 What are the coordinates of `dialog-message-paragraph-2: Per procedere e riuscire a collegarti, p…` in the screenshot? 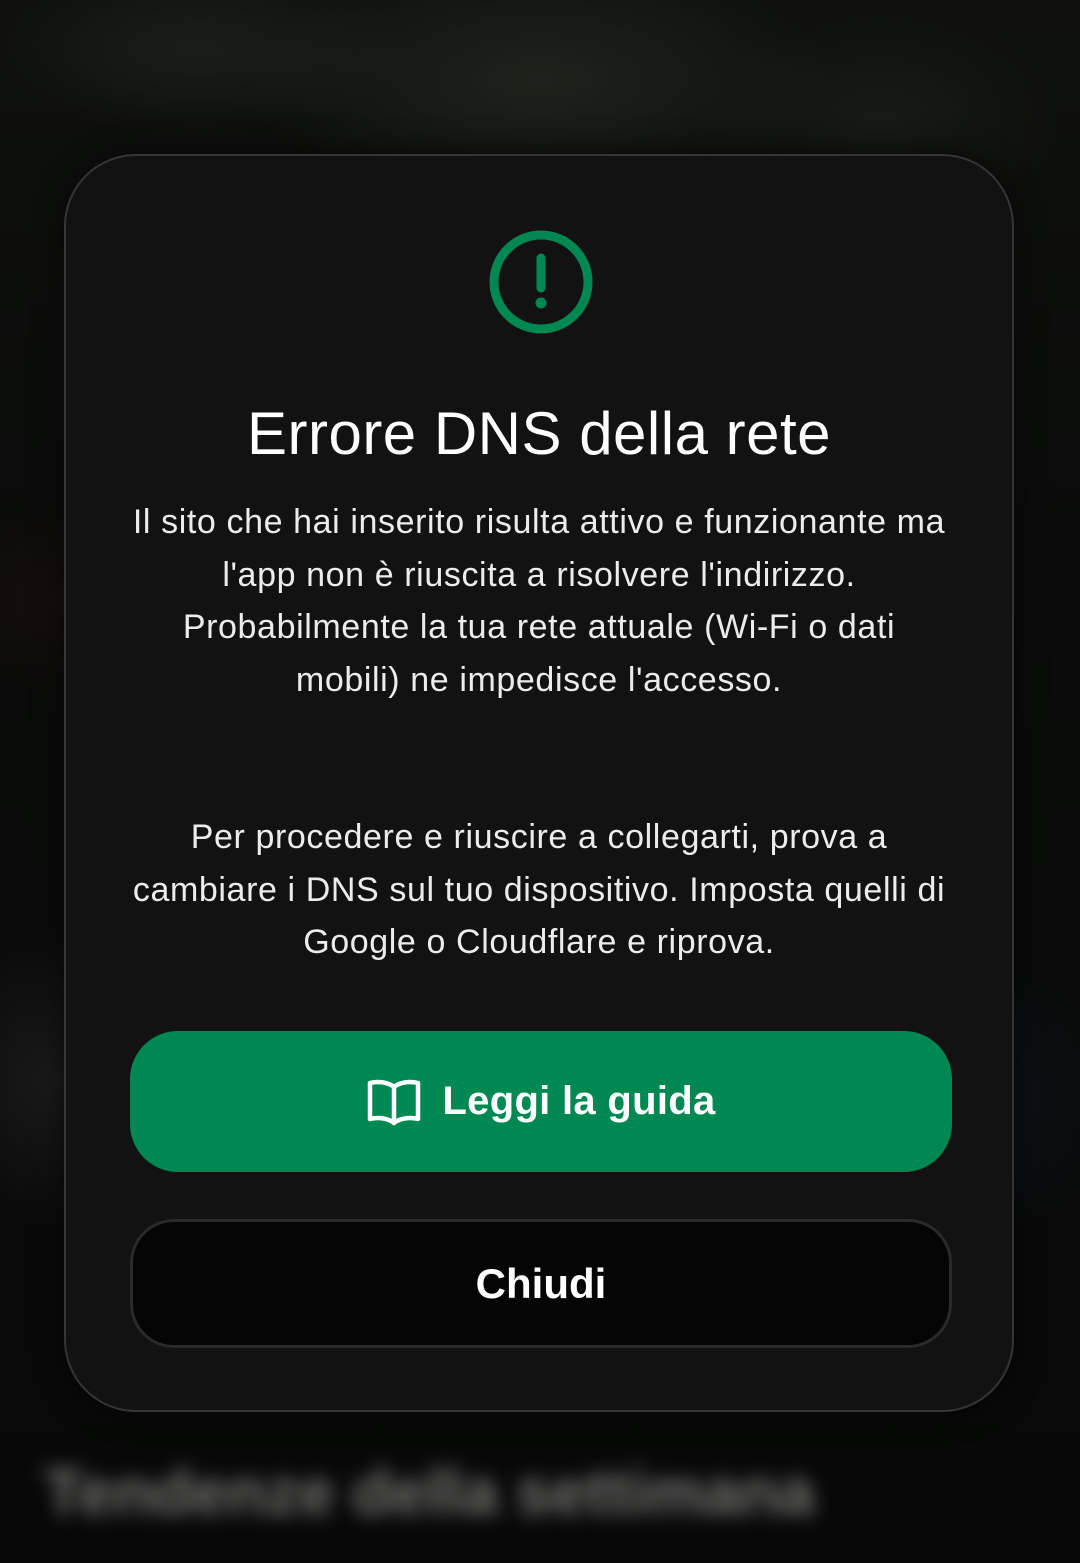 It's located at (539, 889).